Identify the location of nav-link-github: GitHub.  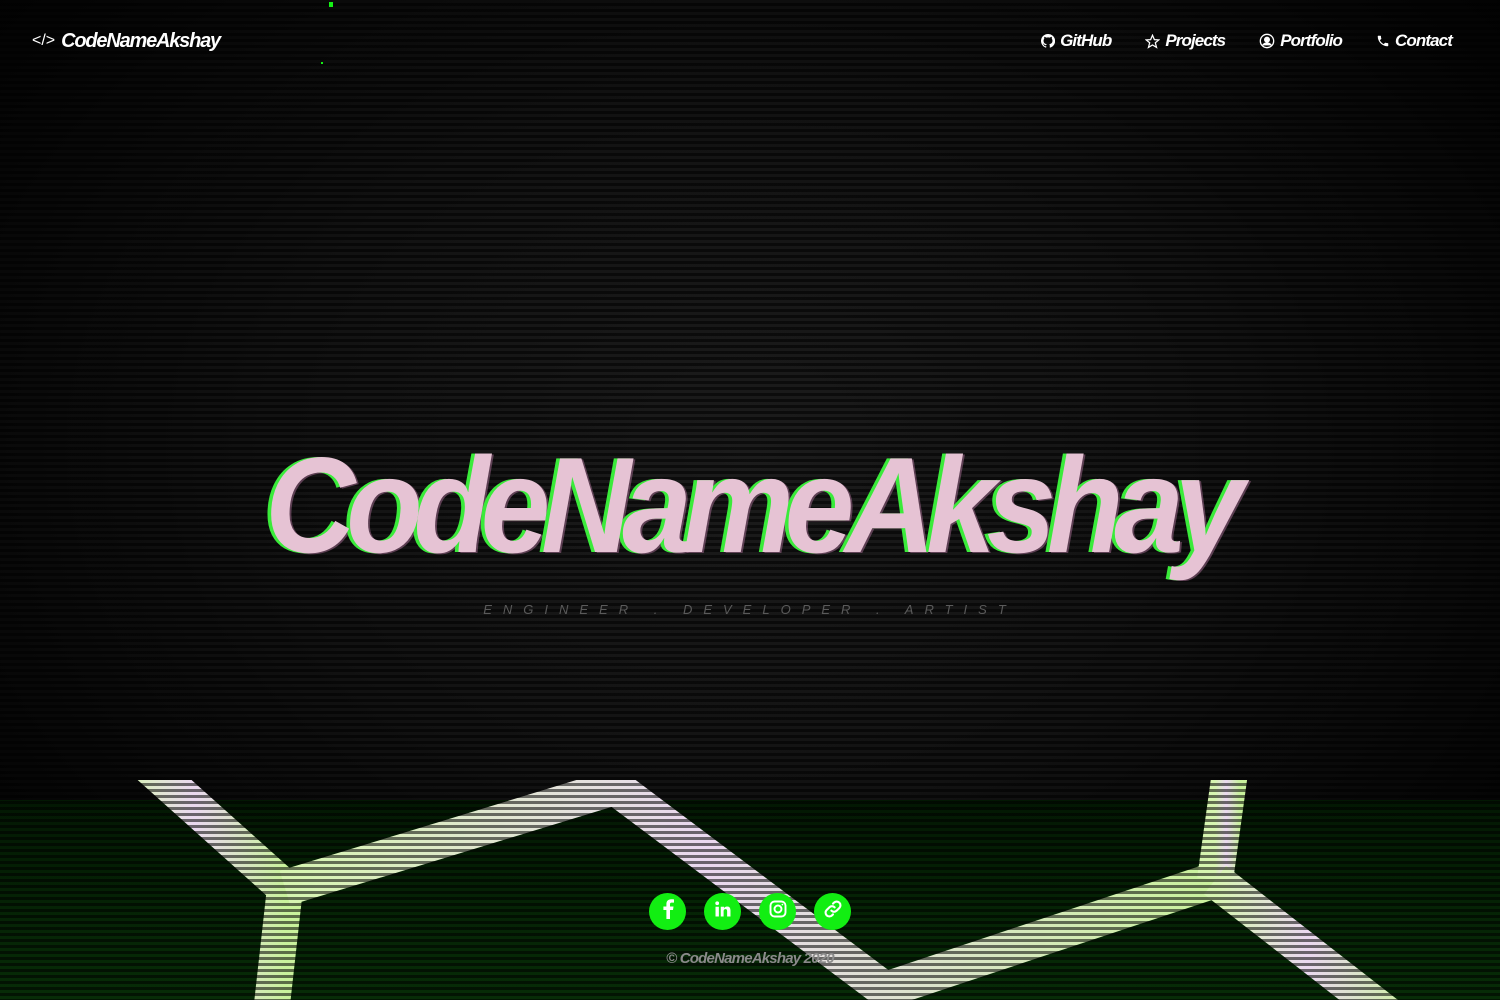
(1076, 41).